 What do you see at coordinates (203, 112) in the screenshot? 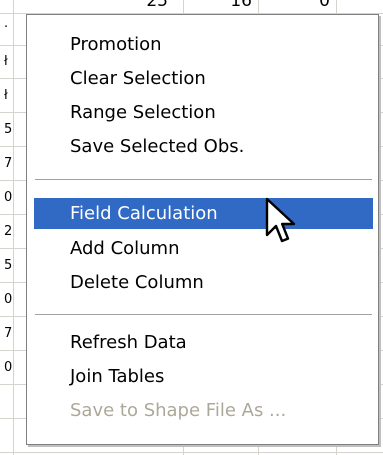
I see `menu-item-range-selection: Range Selection` at bounding box center [203, 112].